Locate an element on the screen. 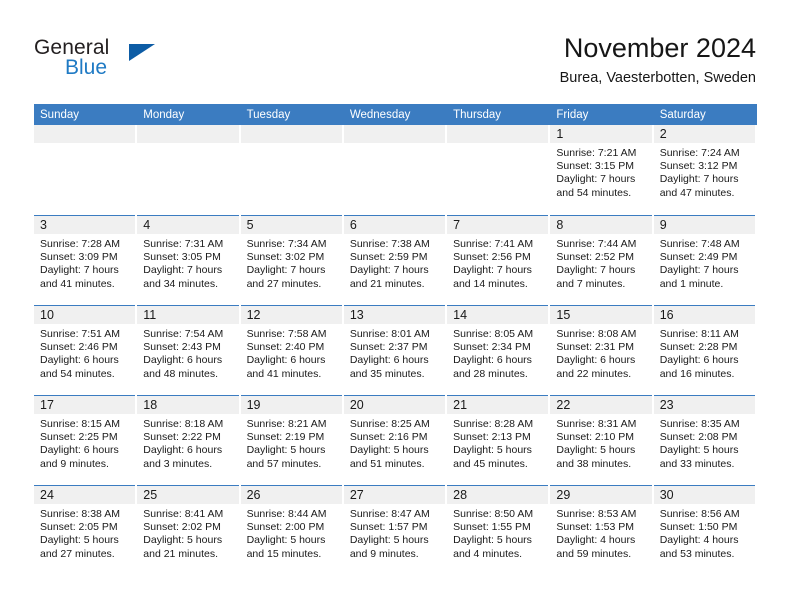 Image resolution: width=792 pixels, height=612 pixels. day-number: 17 is located at coordinates (85, 405).